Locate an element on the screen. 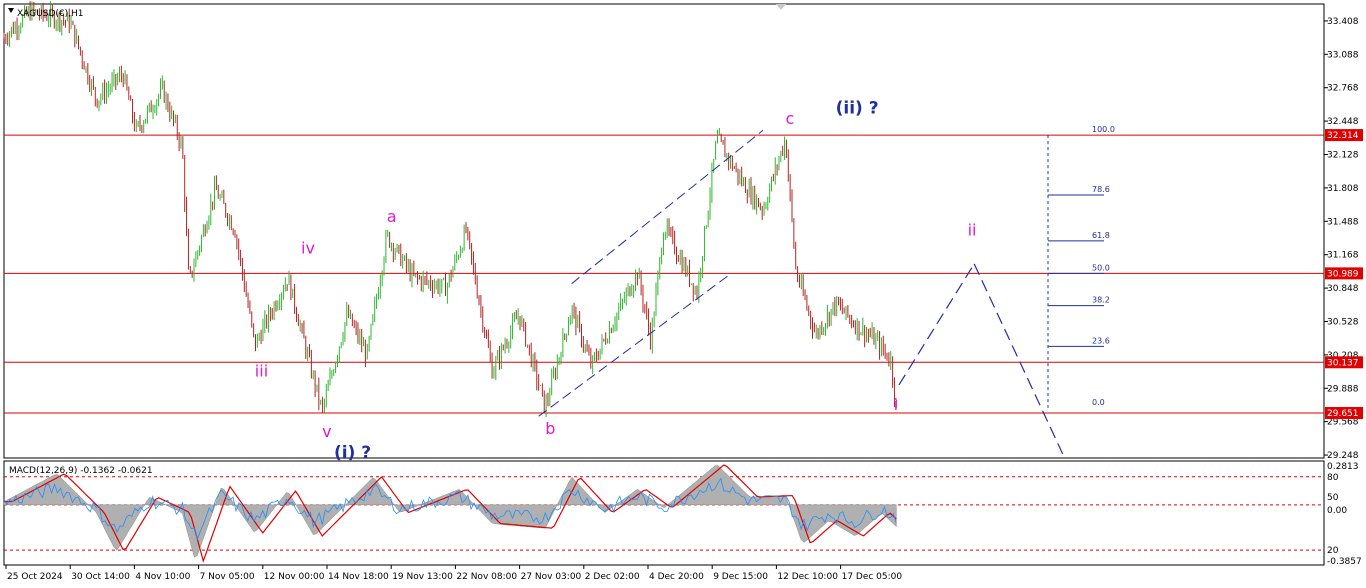  price-tick-label: 29.248 is located at coordinates (1343, 456).